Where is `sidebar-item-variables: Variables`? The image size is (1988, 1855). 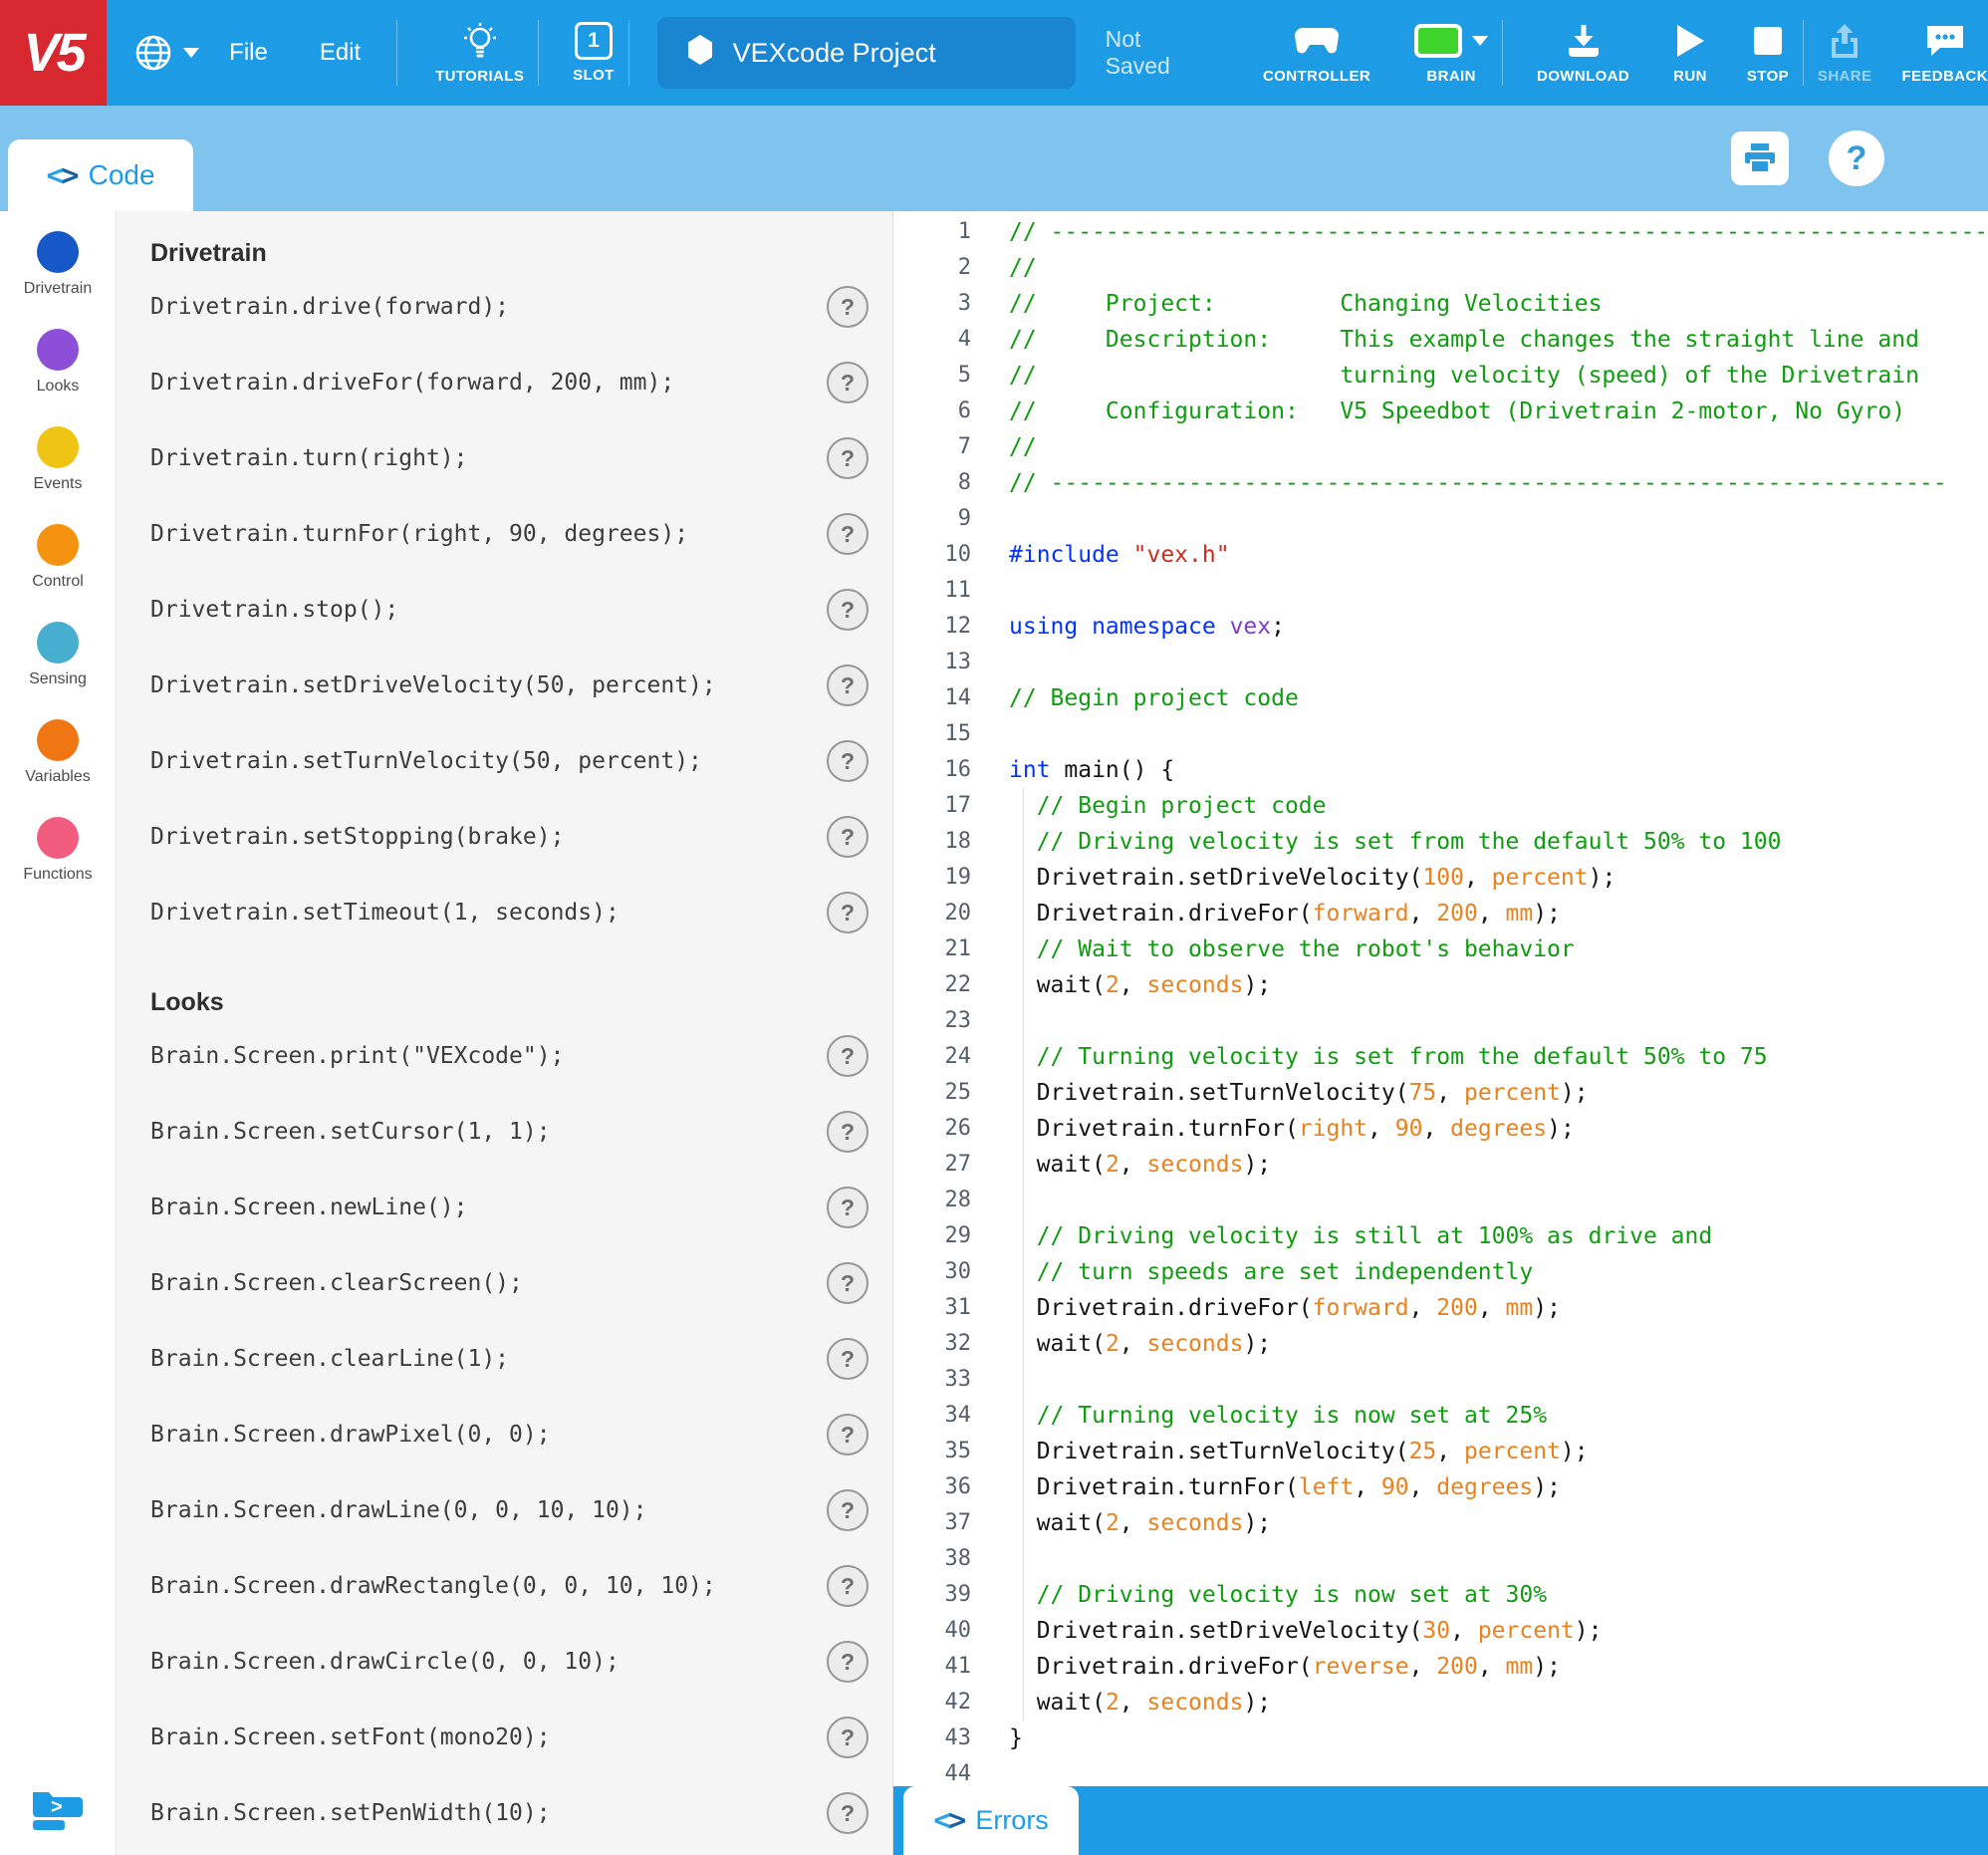
sidebar-item-variables: Variables is located at coordinates (57, 768).